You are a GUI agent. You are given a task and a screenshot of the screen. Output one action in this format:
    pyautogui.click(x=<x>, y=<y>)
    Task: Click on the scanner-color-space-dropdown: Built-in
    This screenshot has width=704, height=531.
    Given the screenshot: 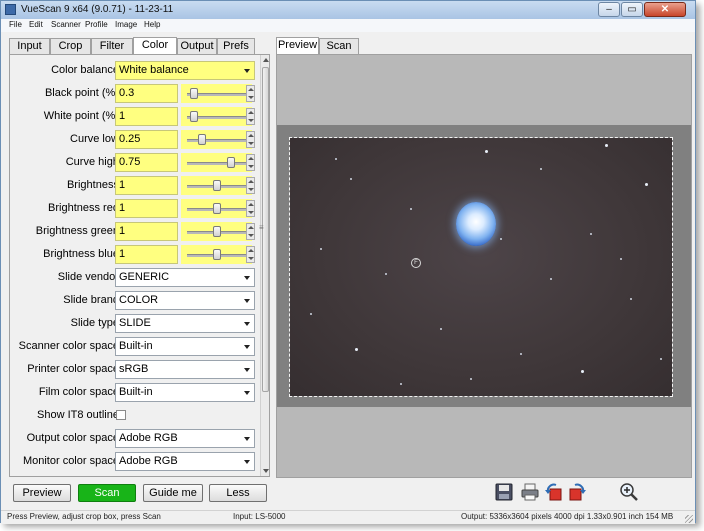 What is the action you would take?
    pyautogui.click(x=185, y=346)
    